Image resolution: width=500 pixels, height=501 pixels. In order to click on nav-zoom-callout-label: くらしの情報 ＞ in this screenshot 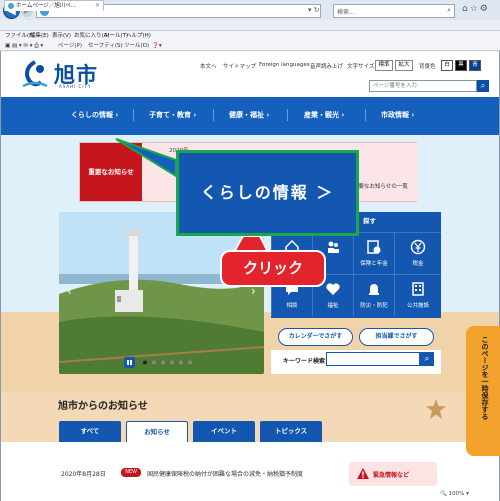, I will do `click(267, 192)`.